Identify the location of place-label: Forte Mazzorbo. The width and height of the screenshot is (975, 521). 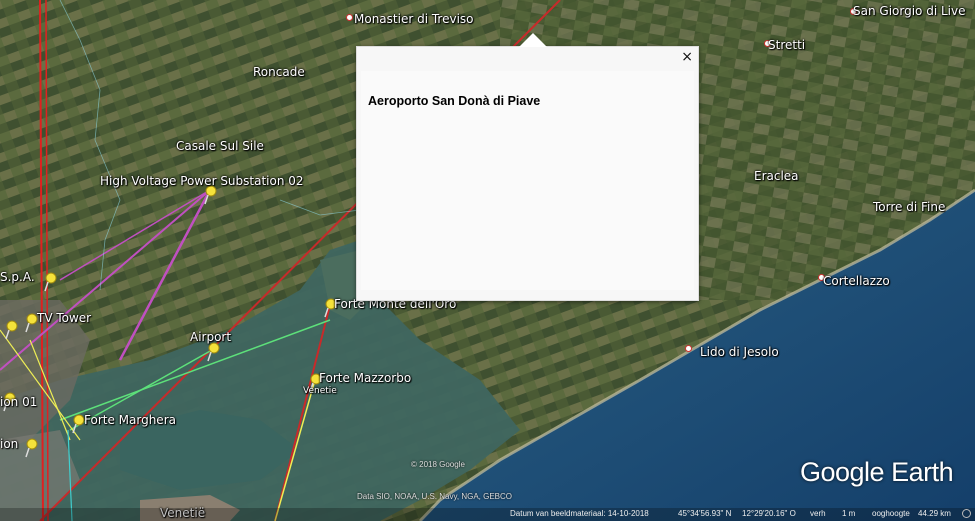
(365, 378).